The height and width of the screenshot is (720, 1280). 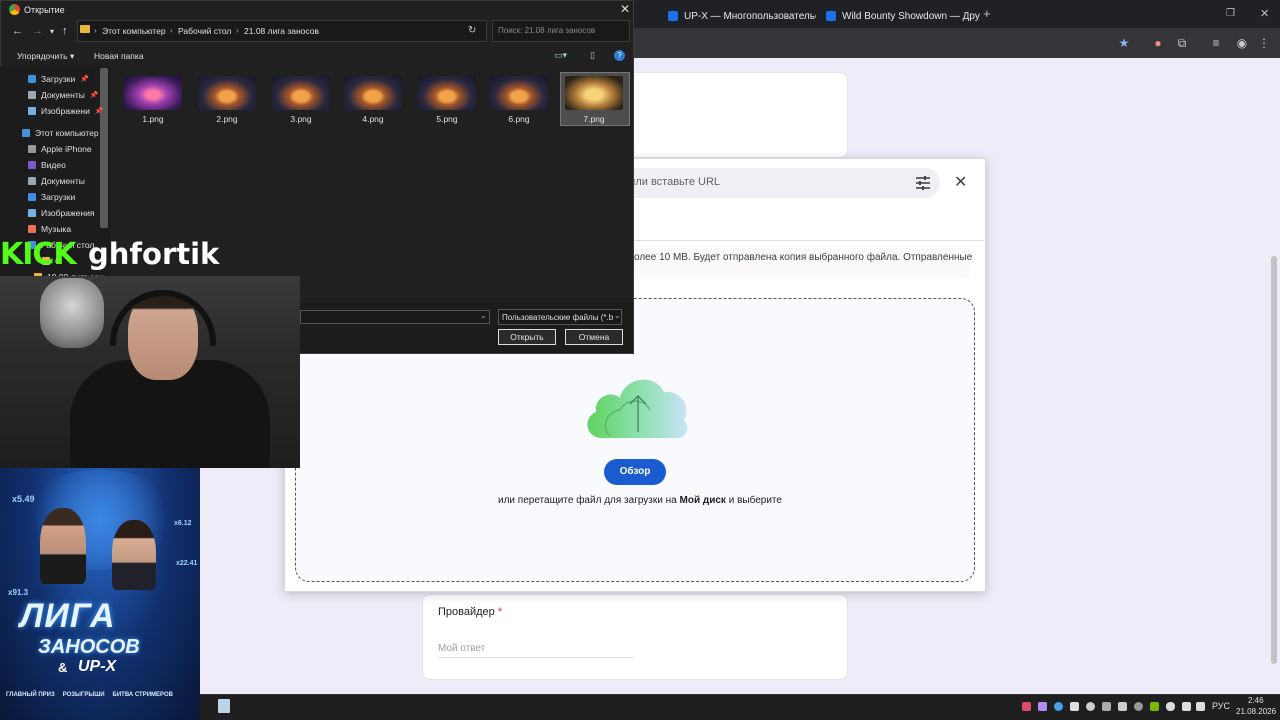 I want to click on back-arrow-icon: ←, so click(x=17, y=31).